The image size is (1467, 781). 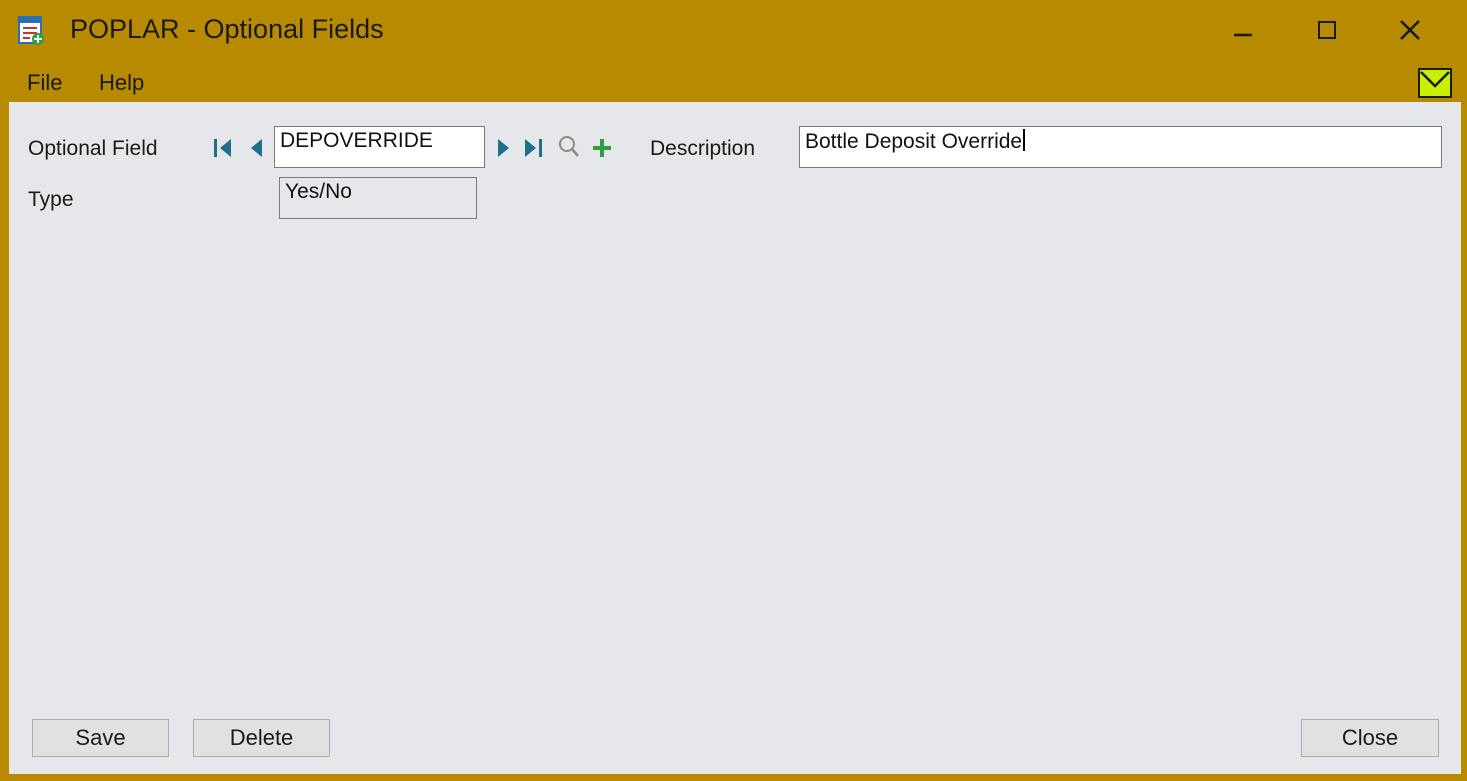 What do you see at coordinates (31, 30) in the screenshot?
I see `optional-fields-app-icon` at bounding box center [31, 30].